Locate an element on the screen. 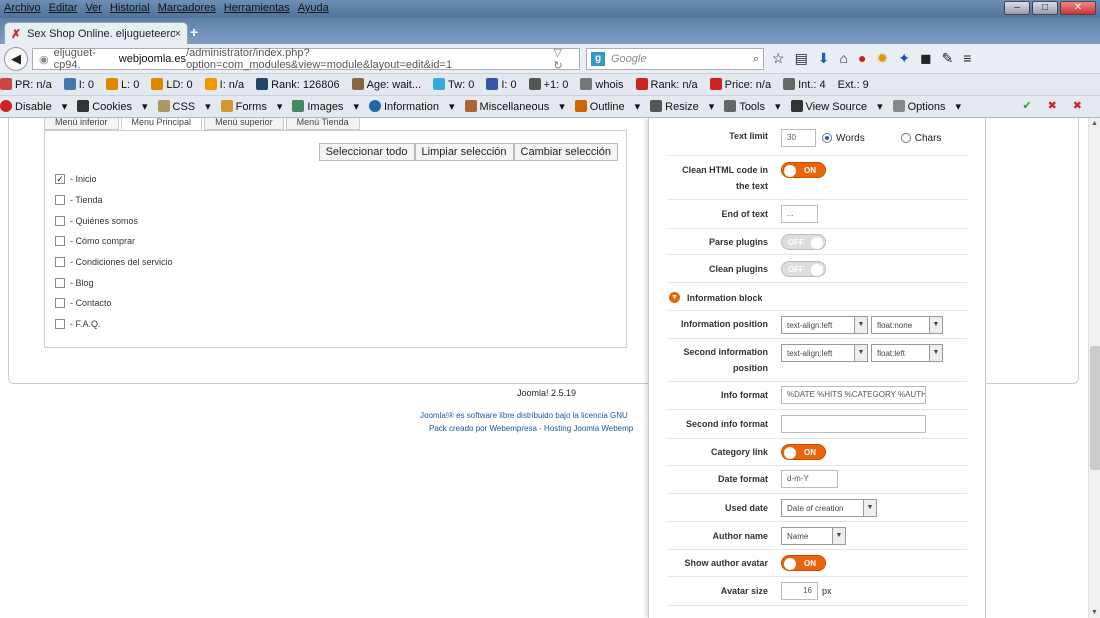  dev-tools: Tools ▾ is located at coordinates (752, 106).